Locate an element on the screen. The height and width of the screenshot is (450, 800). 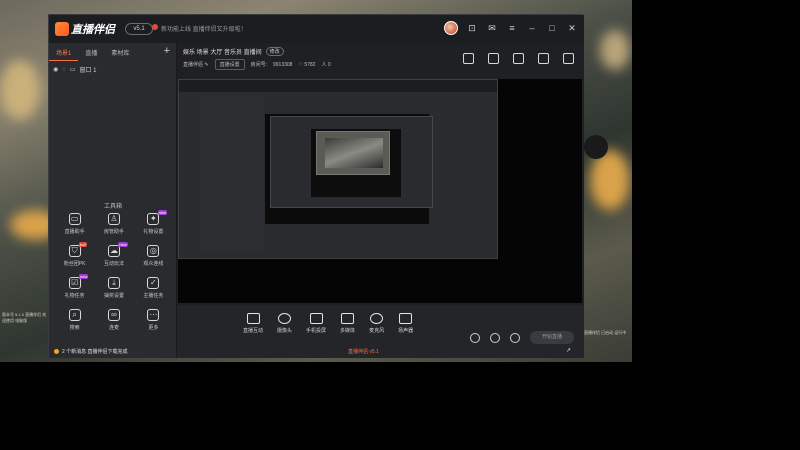
source-camera: 摄像头 is located at coordinates (284, 323).